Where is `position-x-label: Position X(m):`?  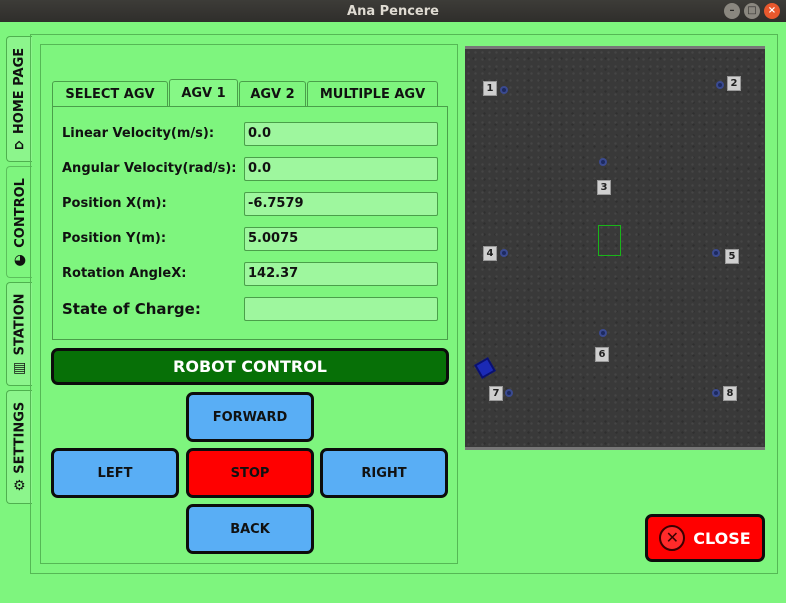 position-x-label: Position X(m): is located at coordinates (114, 203).